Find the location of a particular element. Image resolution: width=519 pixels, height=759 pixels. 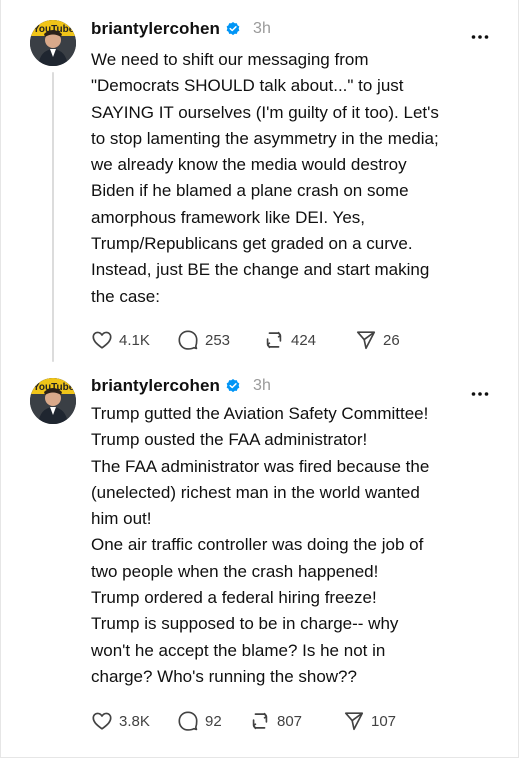

reply-button: 92 is located at coordinates (213, 721).